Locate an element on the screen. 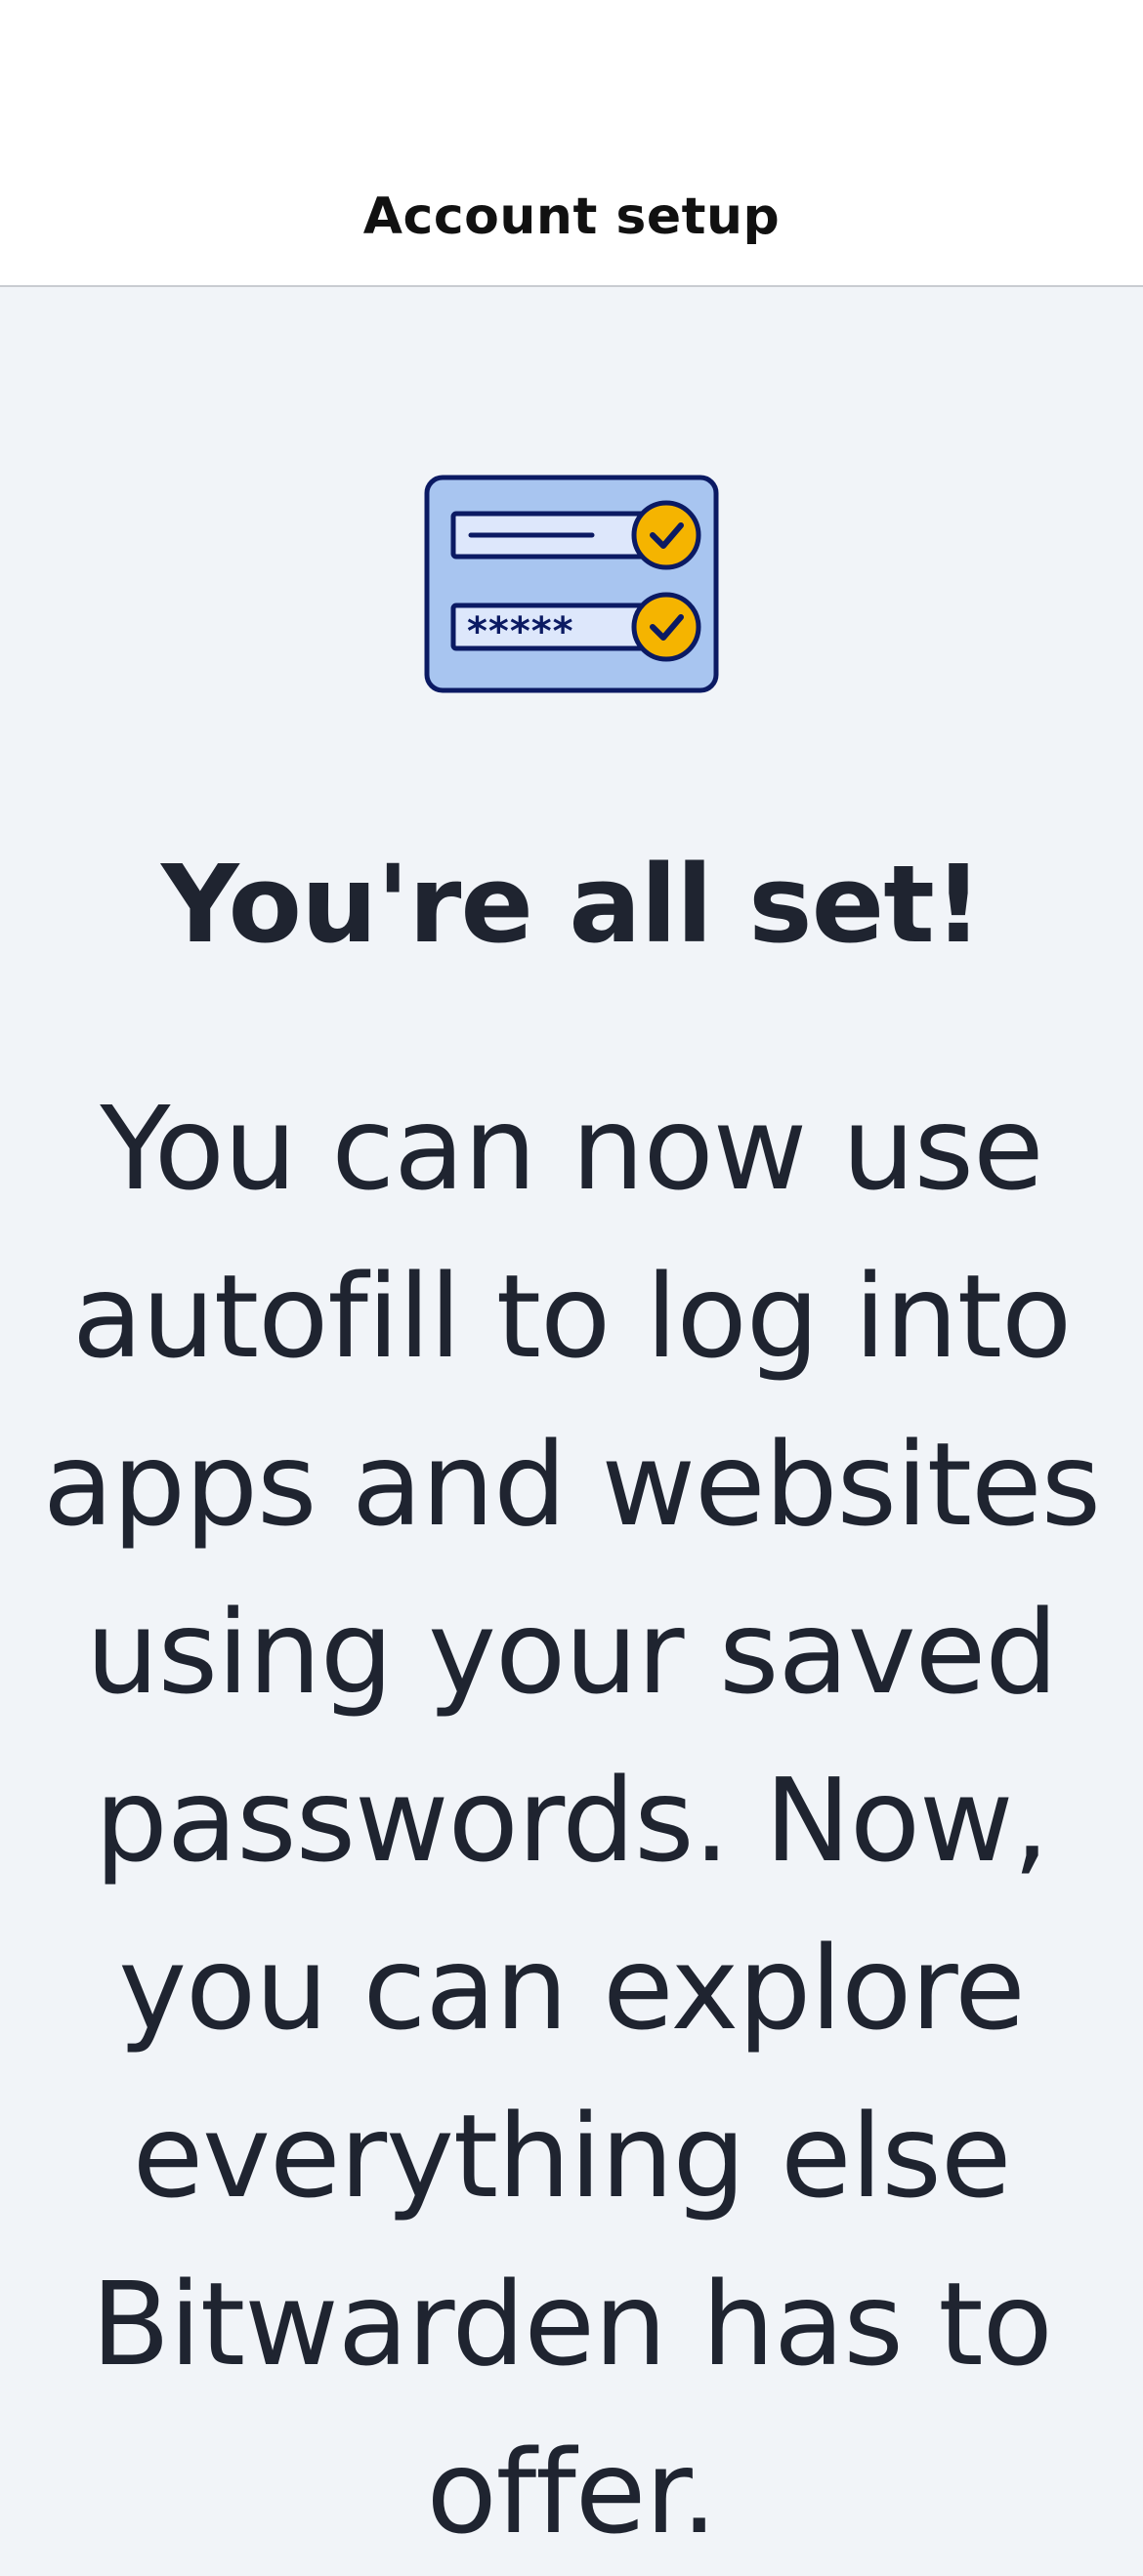  autofill-credentials-illustration: ***** is located at coordinates (571, 584).